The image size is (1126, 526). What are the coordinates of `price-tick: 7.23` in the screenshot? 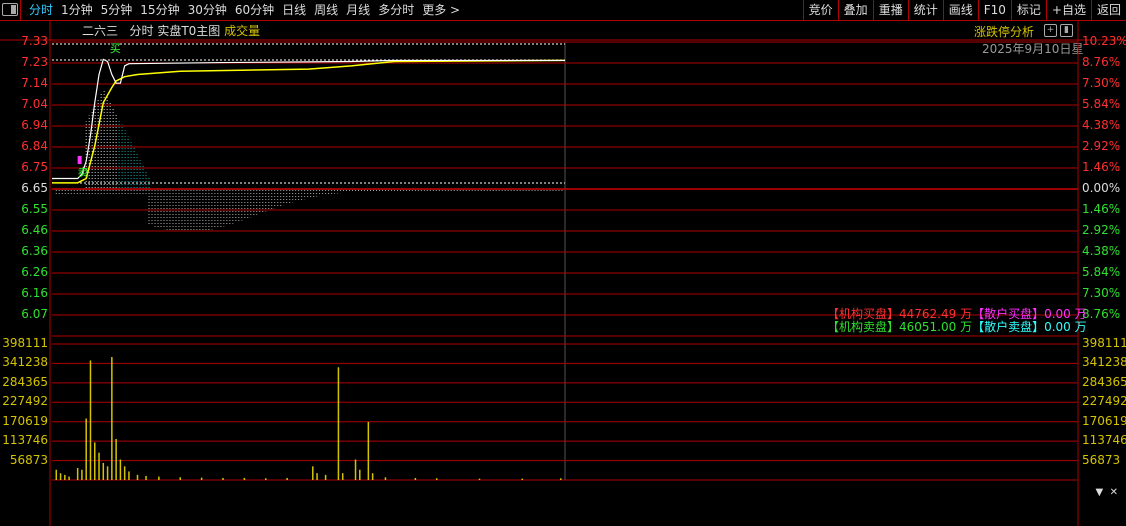 It's located at (34, 62).